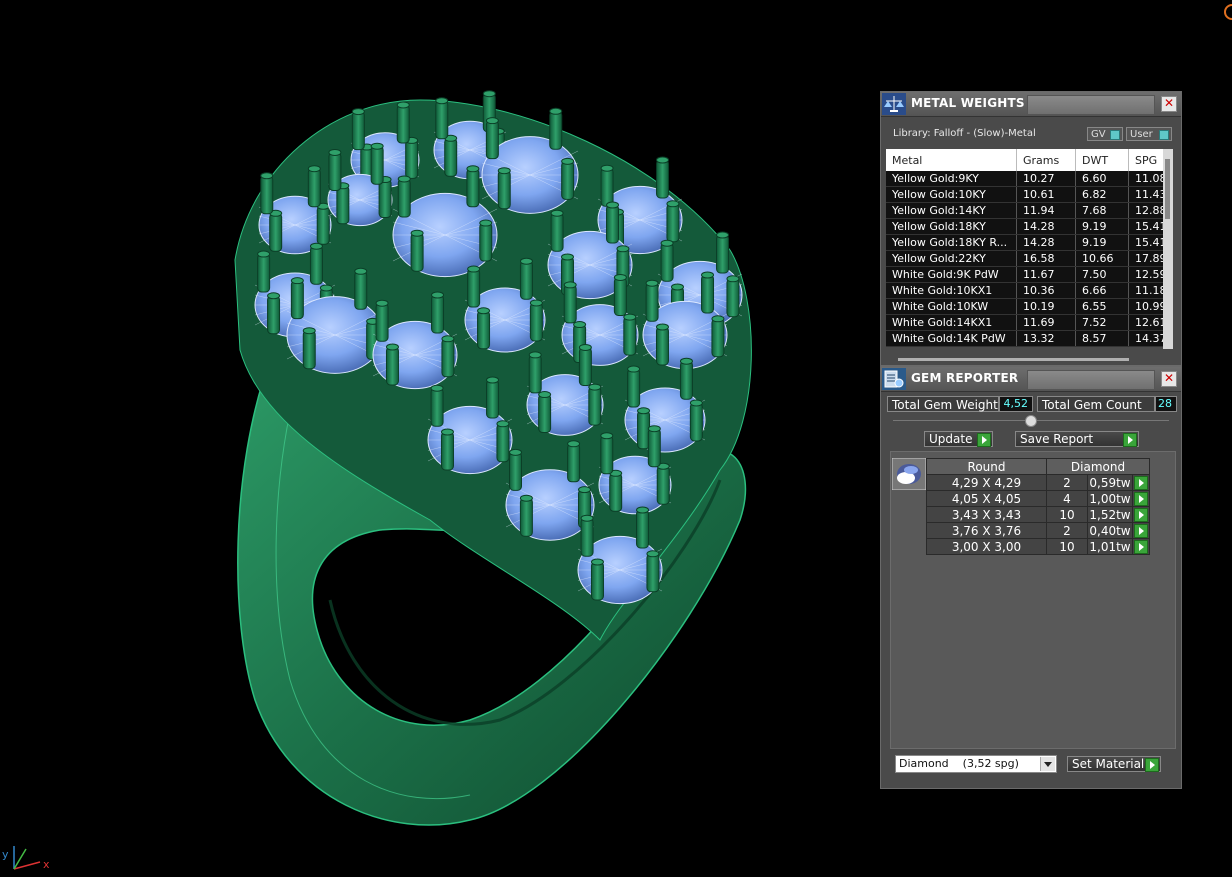 This screenshot has height=877, width=1232. What do you see at coordinates (1046, 338) in the screenshot?
I see `table-cell: 13.32` at bounding box center [1046, 338].